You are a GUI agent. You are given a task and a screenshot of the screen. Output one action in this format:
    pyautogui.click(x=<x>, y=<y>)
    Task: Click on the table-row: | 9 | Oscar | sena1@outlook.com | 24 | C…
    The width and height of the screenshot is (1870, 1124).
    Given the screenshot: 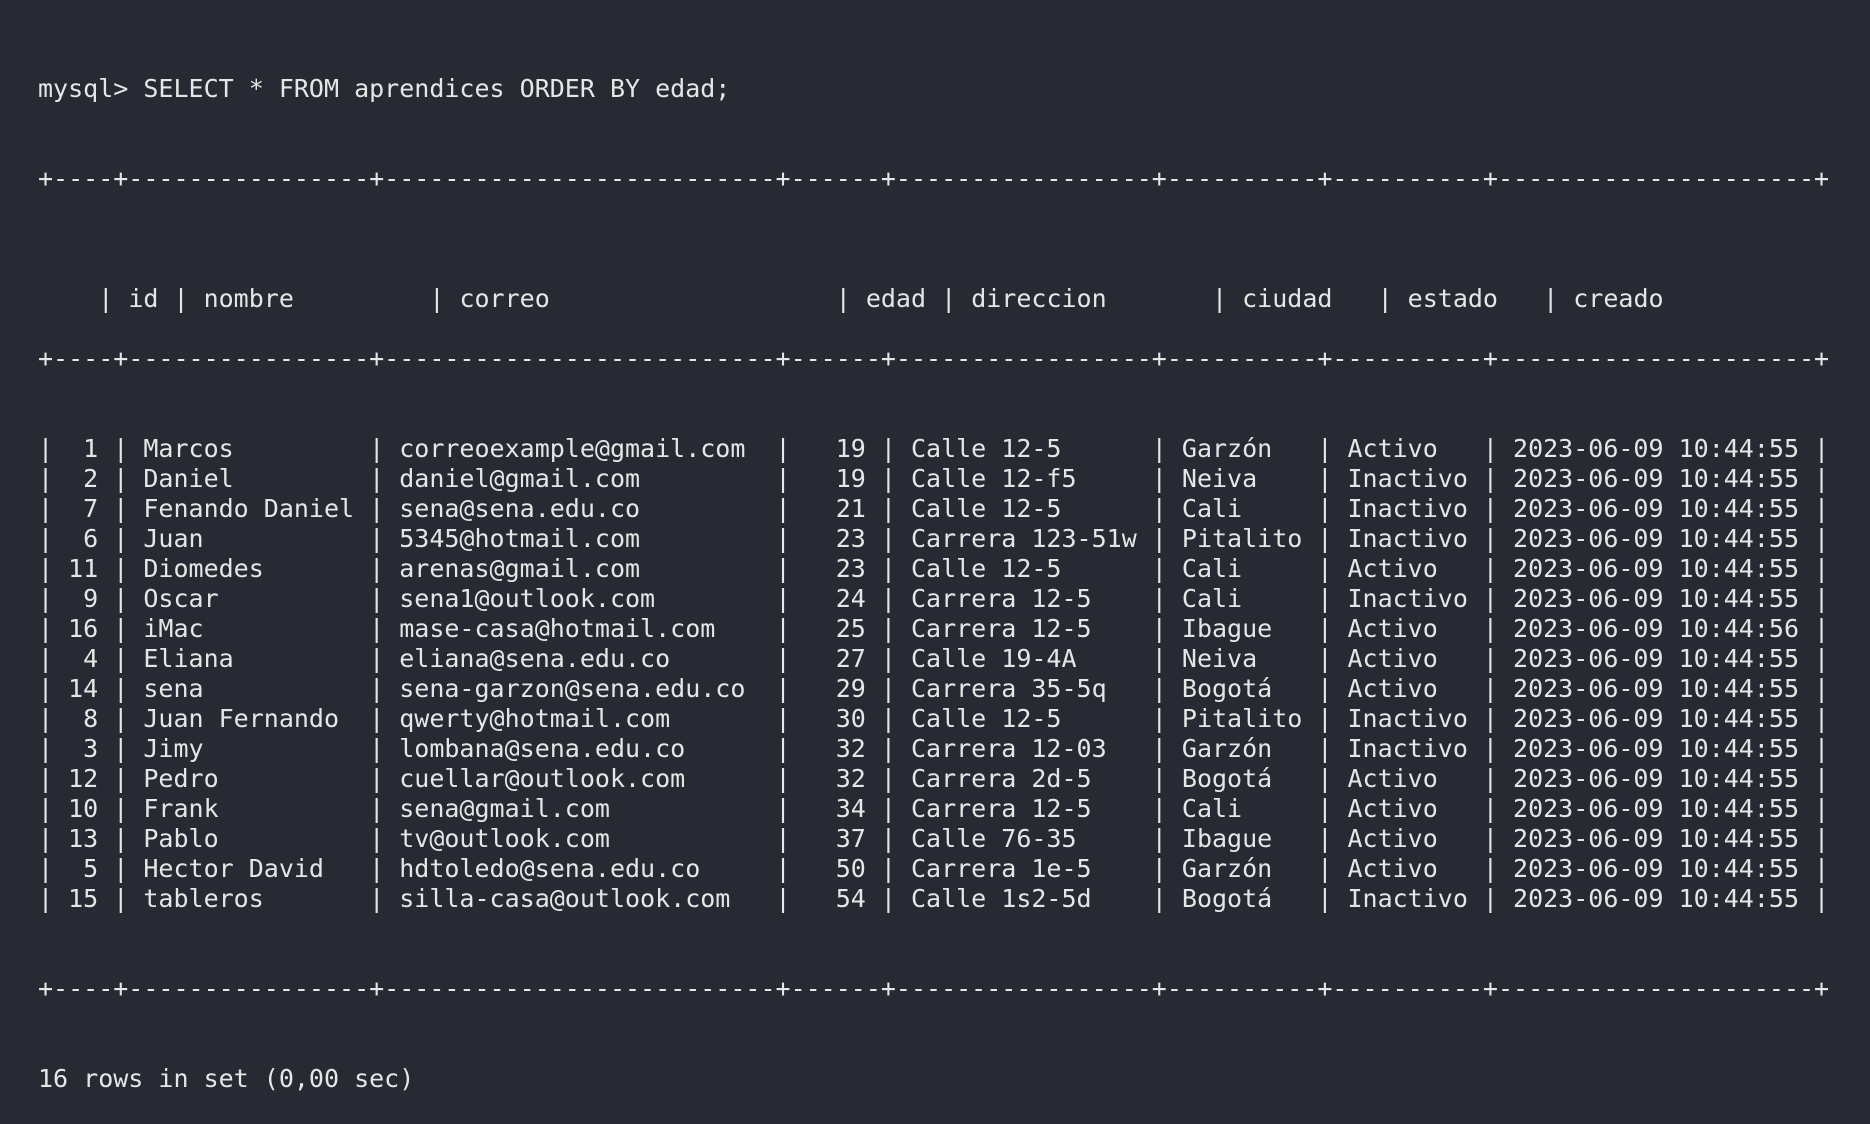 What is the action you would take?
    pyautogui.click(x=934, y=598)
    